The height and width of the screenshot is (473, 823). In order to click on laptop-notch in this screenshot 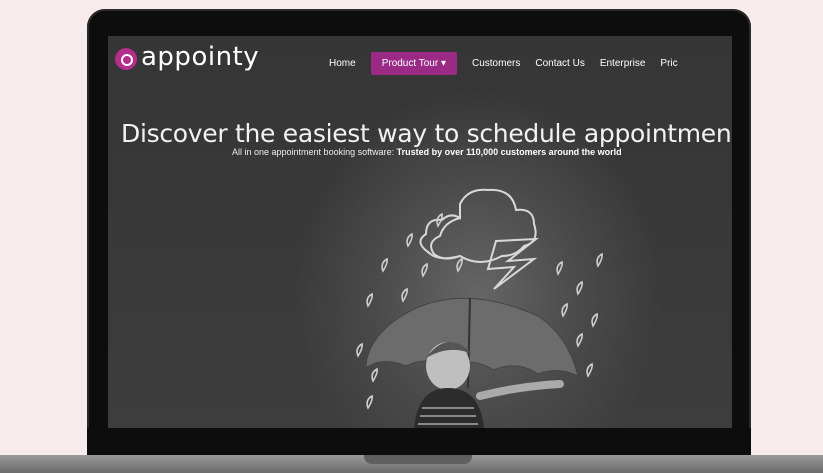, I will do `click(418, 459)`.